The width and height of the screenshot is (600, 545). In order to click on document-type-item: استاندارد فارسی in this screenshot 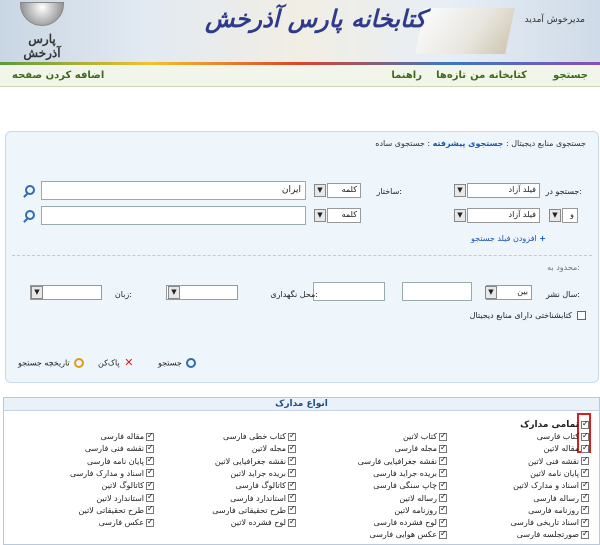, I will do `click(263, 497)`.